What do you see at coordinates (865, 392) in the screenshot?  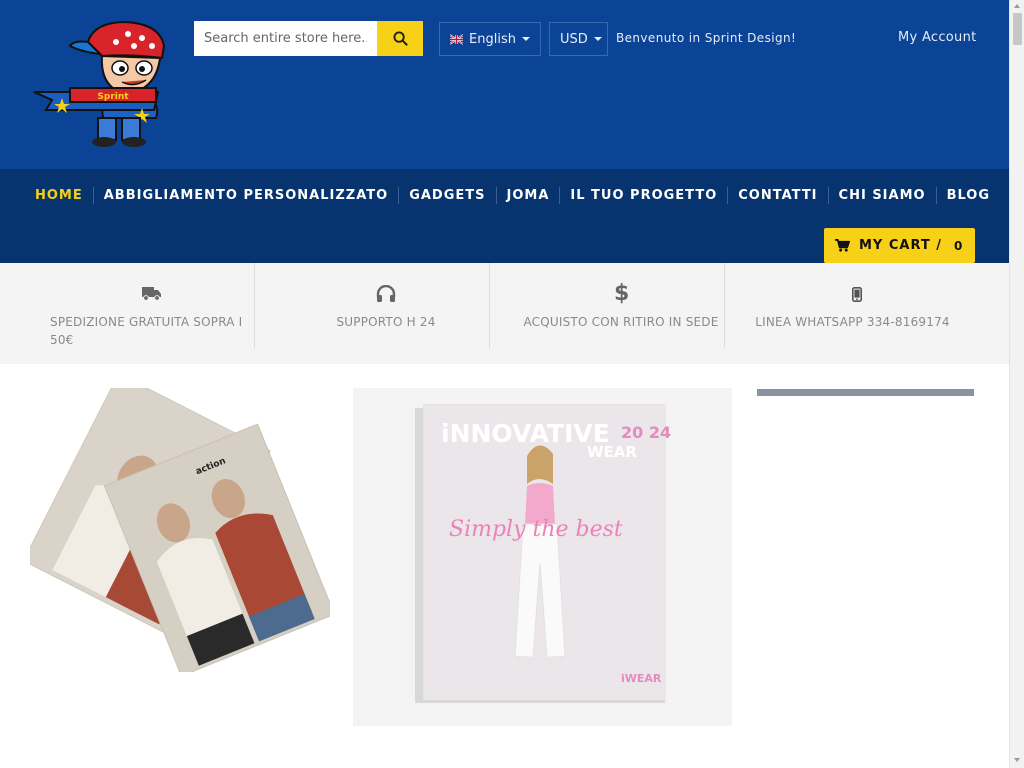 I see `banner-right-partial` at bounding box center [865, 392].